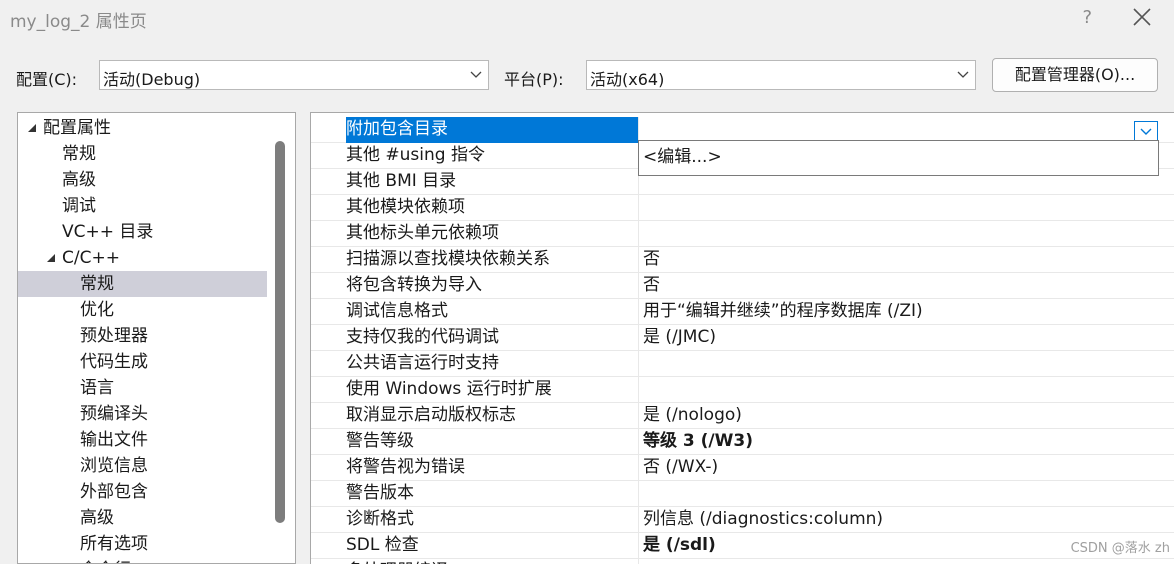 Image resolution: width=1174 pixels, height=564 pixels. What do you see at coordinates (78, 22) in the screenshot?
I see `window-title: my_log_2 属性页` at bounding box center [78, 22].